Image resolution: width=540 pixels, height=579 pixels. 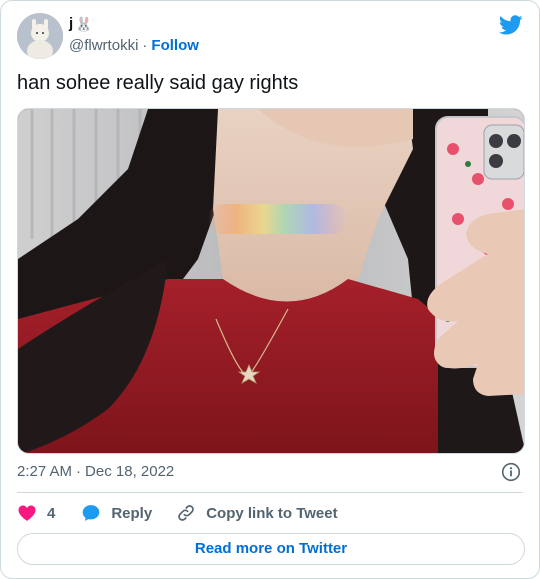 I want to click on info-icon, so click(x=511, y=472).